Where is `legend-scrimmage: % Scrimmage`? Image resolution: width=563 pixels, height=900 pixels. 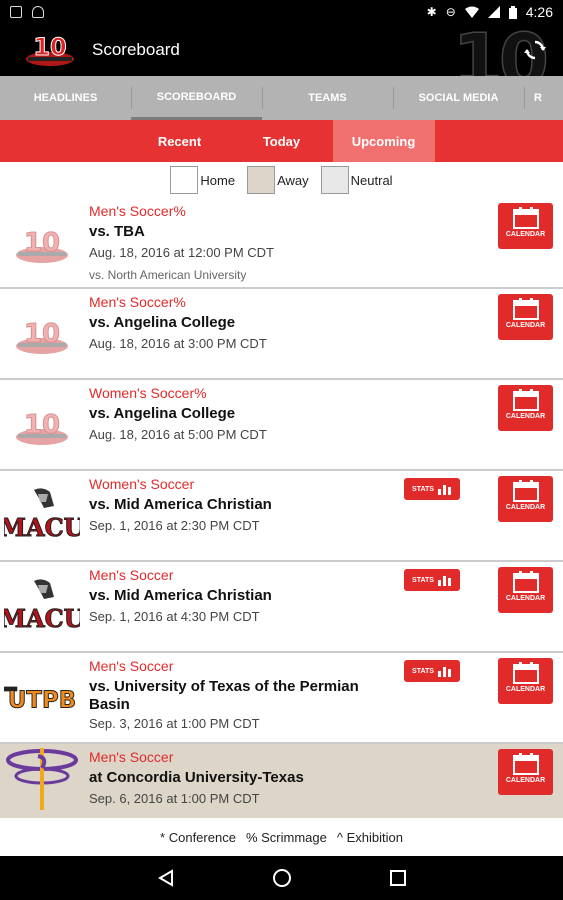 legend-scrimmage: % Scrimmage is located at coordinates (286, 837).